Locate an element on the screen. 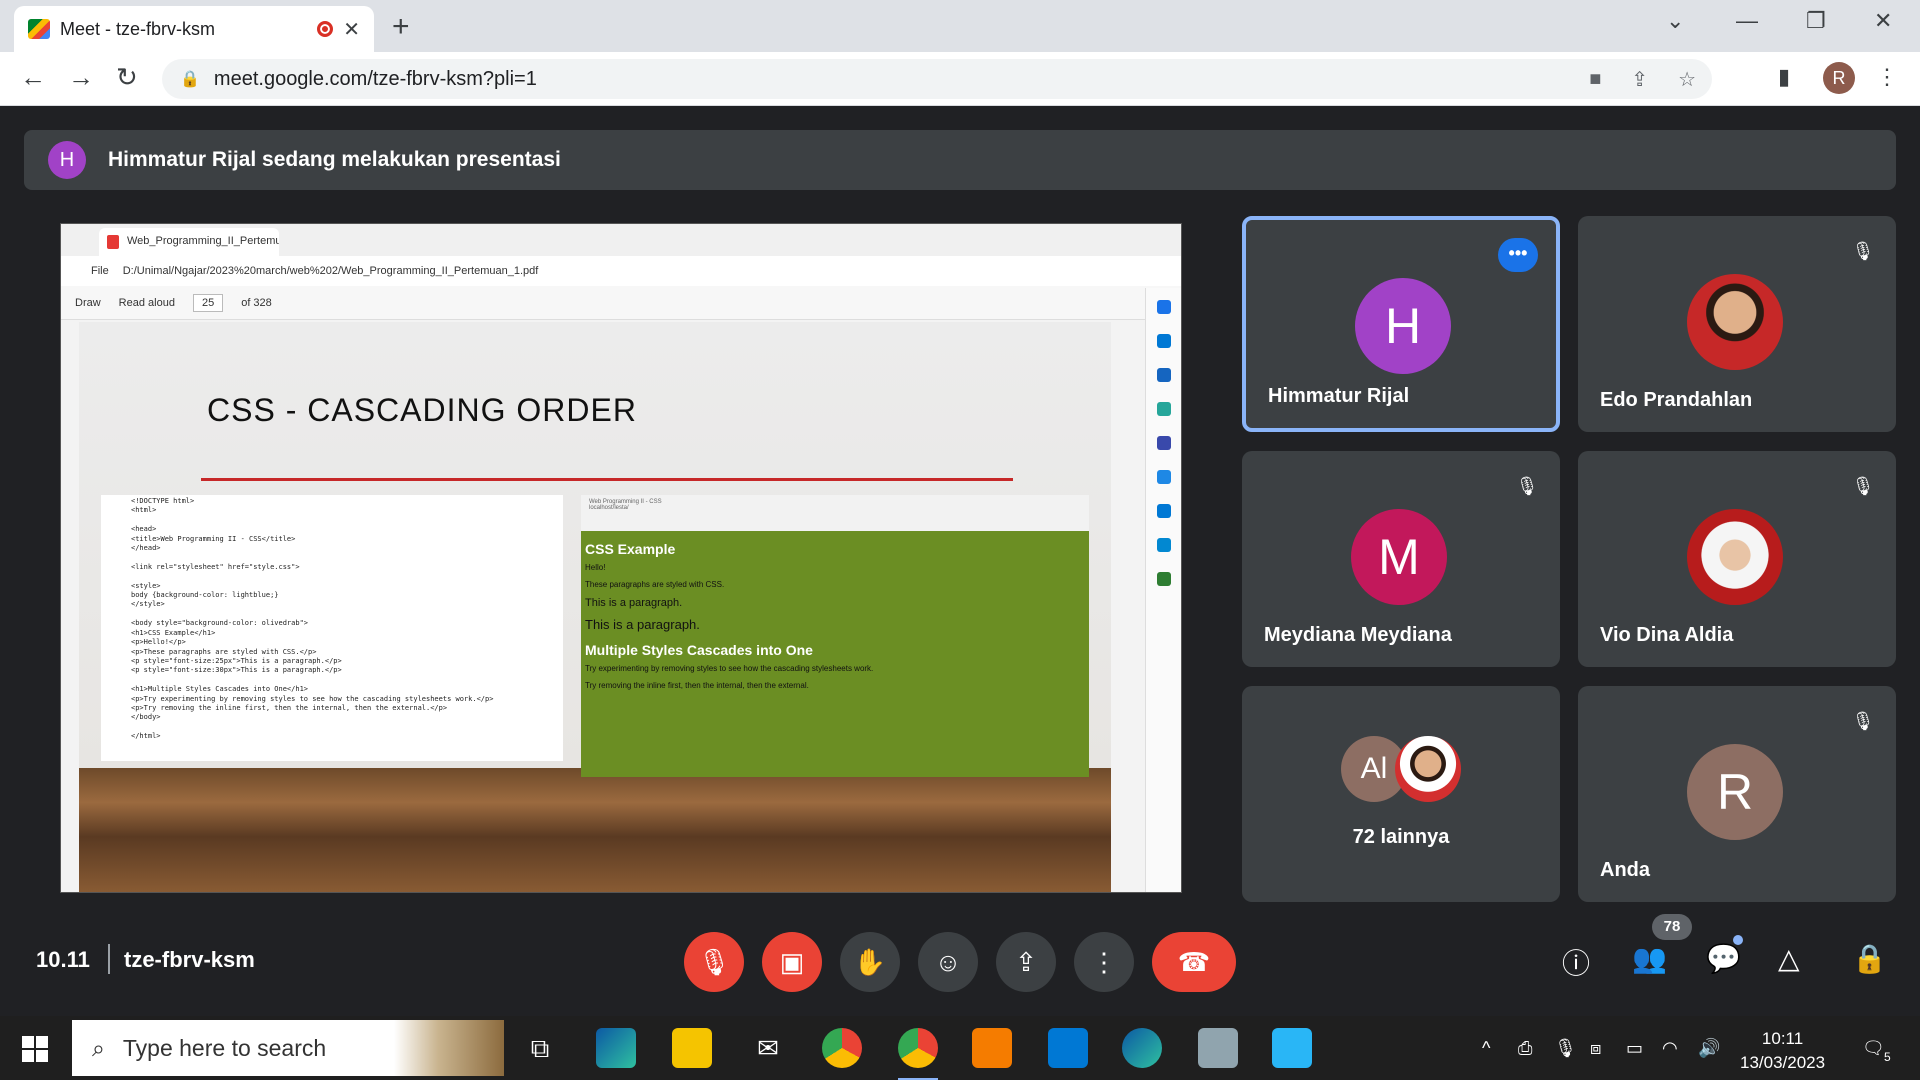 The image size is (1920, 1080). participant-tile-edo: 🎙 Edo Prandahlan is located at coordinates (1737, 324).